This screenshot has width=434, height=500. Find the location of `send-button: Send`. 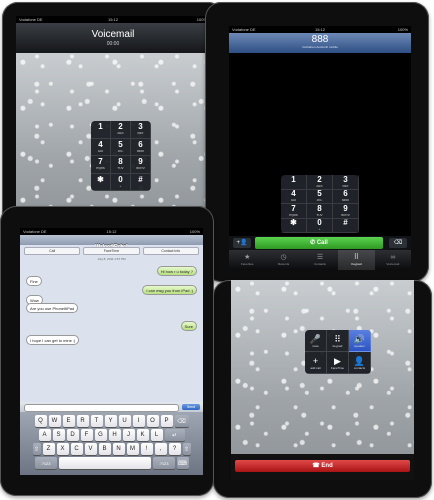

send-button: Send is located at coordinates (191, 407).